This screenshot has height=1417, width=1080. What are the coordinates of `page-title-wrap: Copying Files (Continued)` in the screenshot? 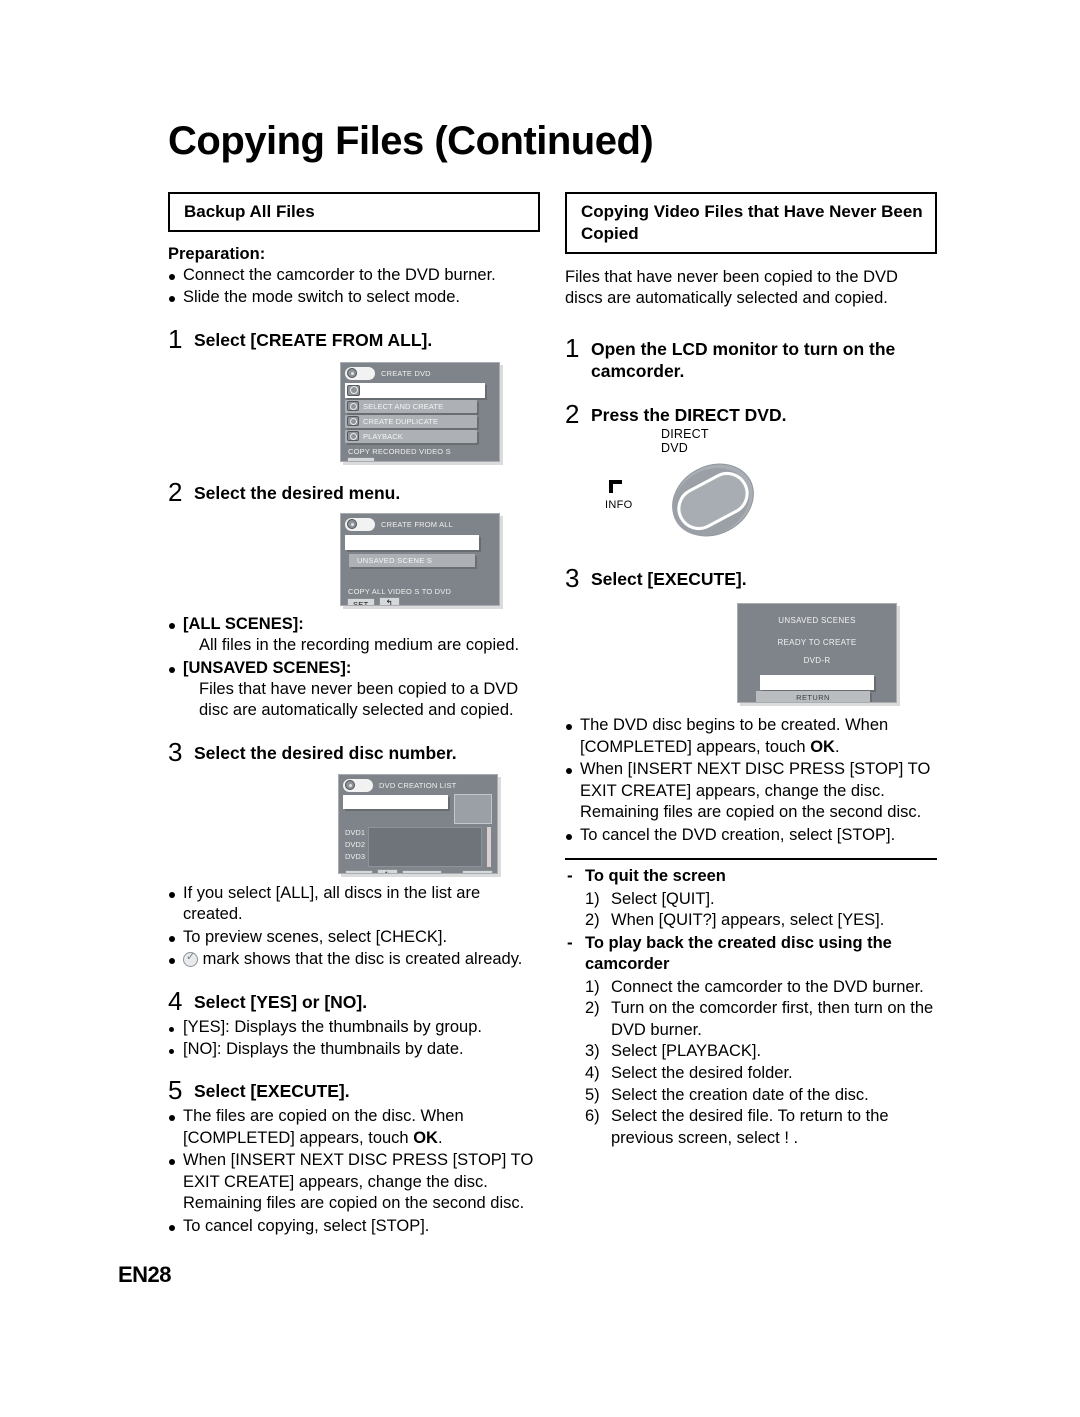 It's located at (548, 141).